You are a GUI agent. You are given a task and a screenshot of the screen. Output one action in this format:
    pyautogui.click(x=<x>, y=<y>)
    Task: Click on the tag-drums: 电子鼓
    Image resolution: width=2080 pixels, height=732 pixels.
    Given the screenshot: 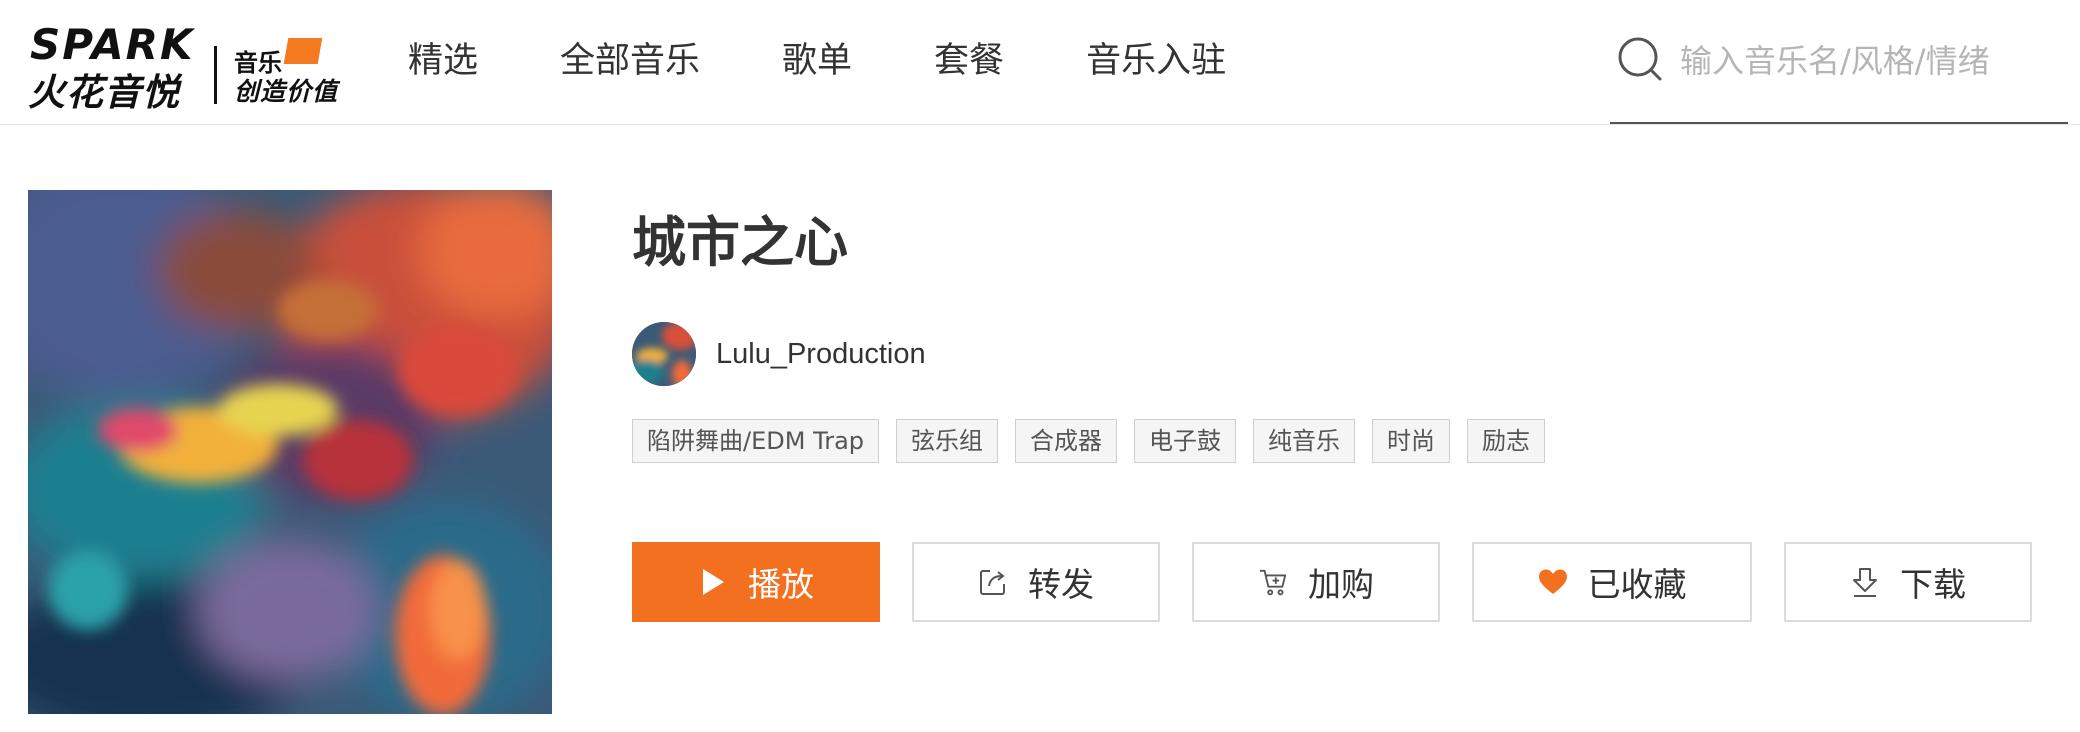 What is the action you would take?
    pyautogui.click(x=1185, y=441)
    